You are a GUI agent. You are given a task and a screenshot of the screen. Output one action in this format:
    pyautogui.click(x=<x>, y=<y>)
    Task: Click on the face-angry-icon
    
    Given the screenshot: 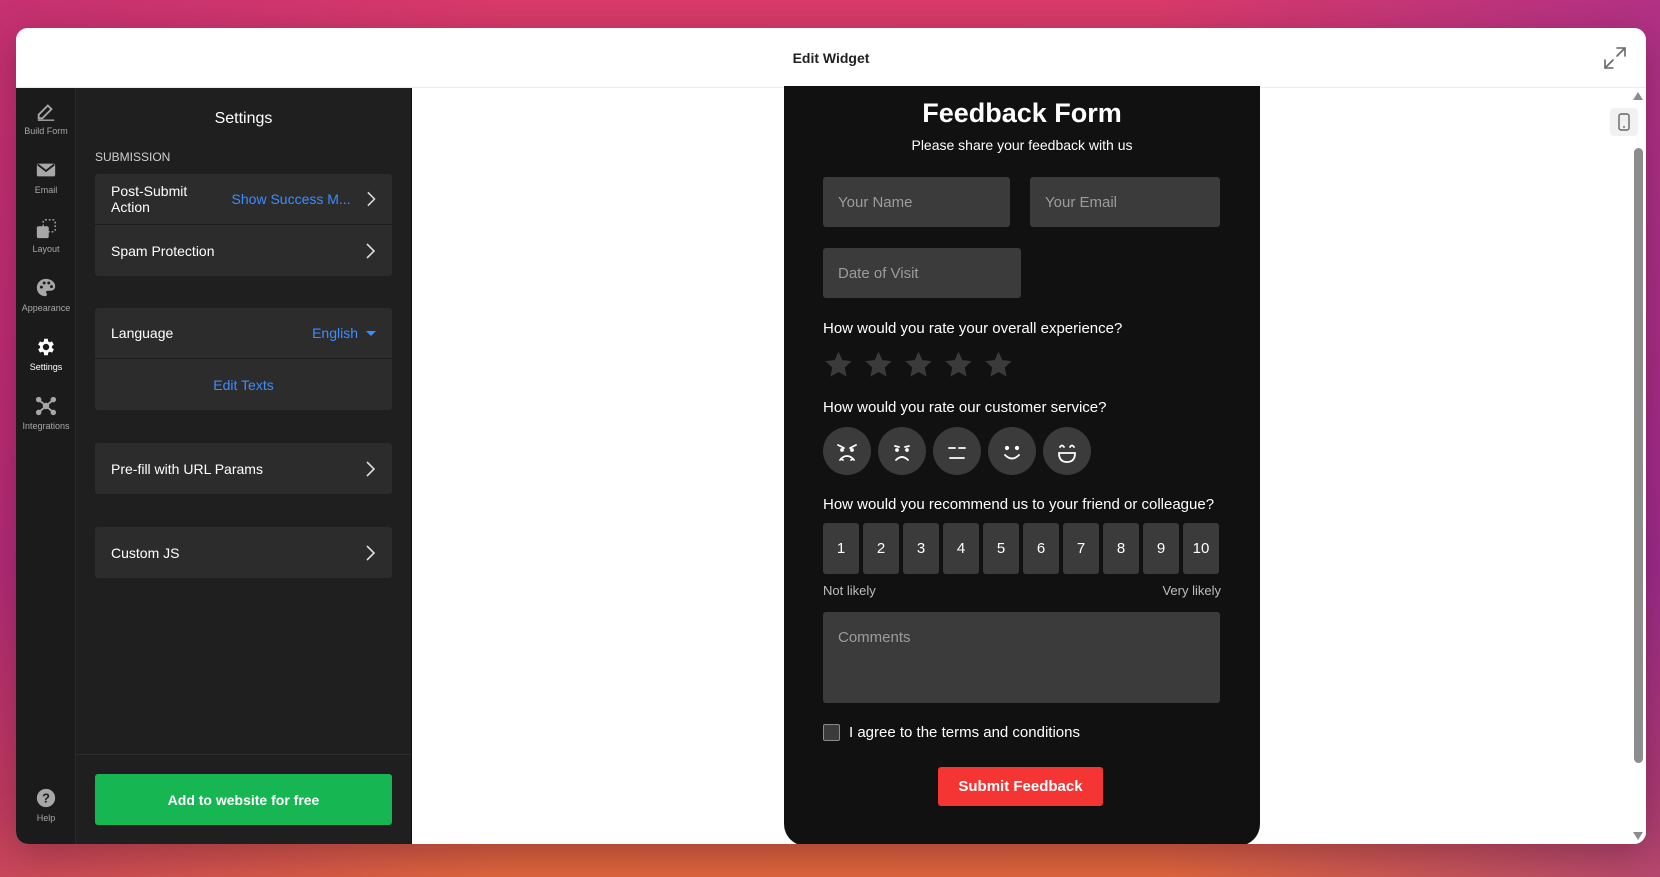 What is the action you would take?
    pyautogui.click(x=847, y=451)
    